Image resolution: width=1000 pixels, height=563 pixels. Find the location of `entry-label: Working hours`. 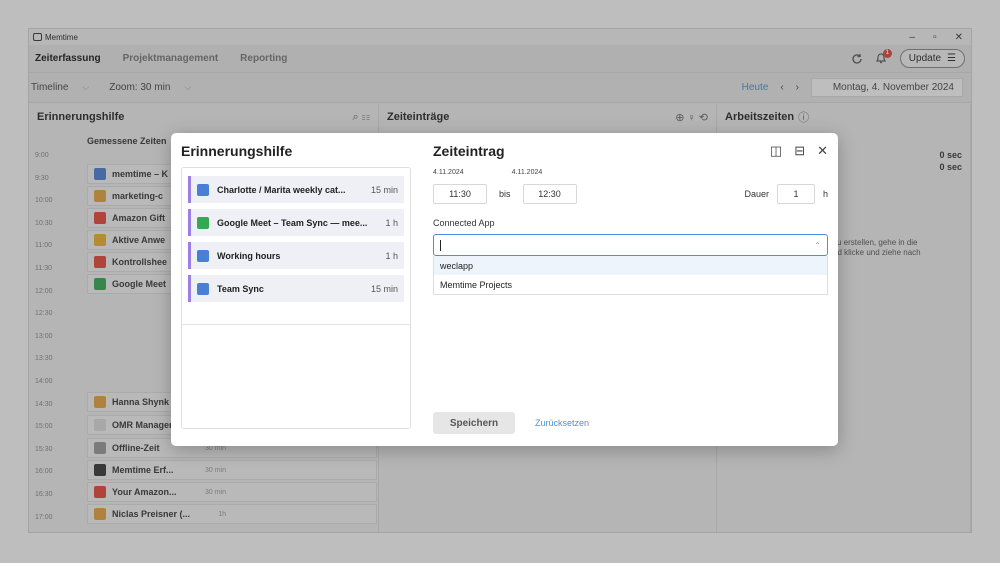

entry-label: Working hours is located at coordinates (249, 255).